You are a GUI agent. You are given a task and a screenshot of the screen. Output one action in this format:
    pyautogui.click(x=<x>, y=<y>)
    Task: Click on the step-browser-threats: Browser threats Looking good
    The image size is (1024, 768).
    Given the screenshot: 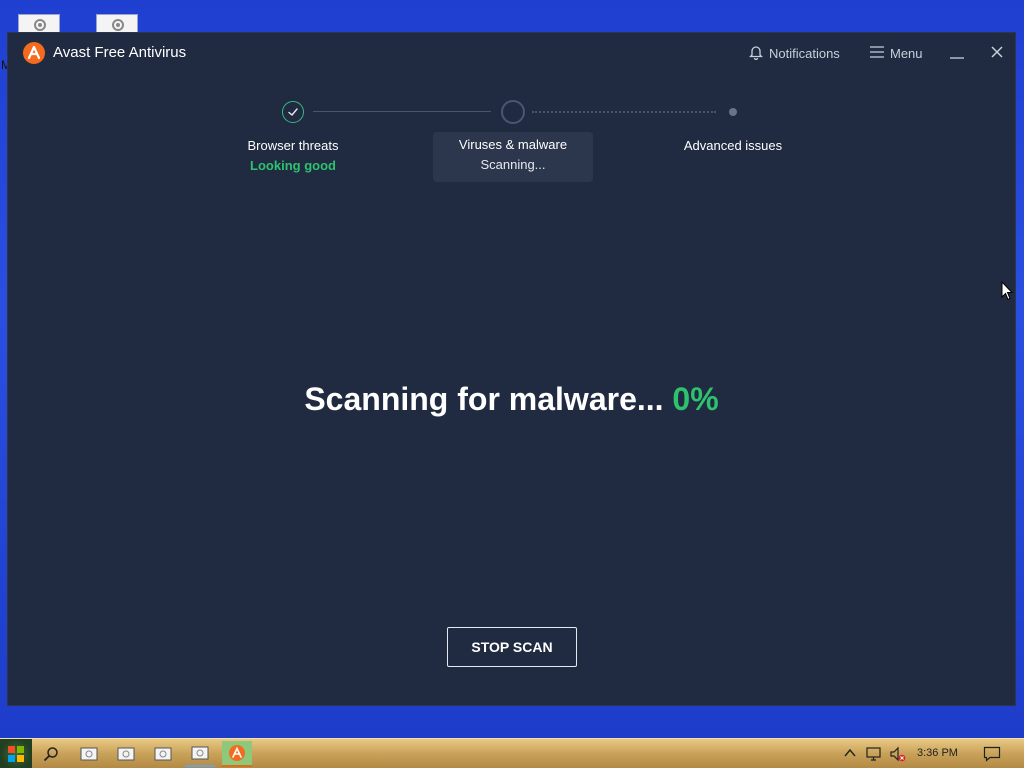 What is the action you would take?
    pyautogui.click(x=293, y=158)
    